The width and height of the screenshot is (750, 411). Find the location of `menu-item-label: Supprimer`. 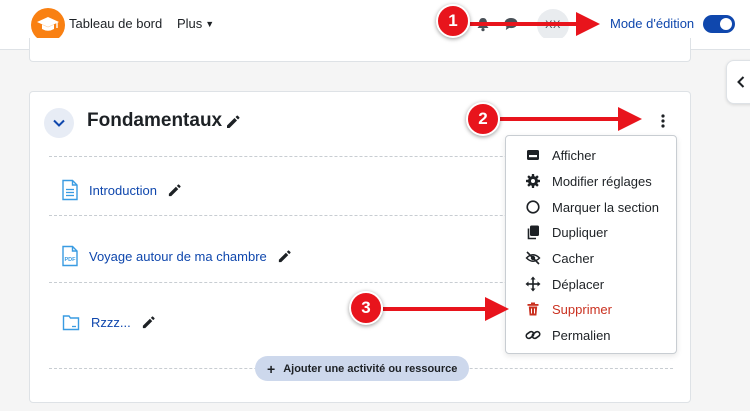

menu-item-label: Supprimer is located at coordinates (582, 309).